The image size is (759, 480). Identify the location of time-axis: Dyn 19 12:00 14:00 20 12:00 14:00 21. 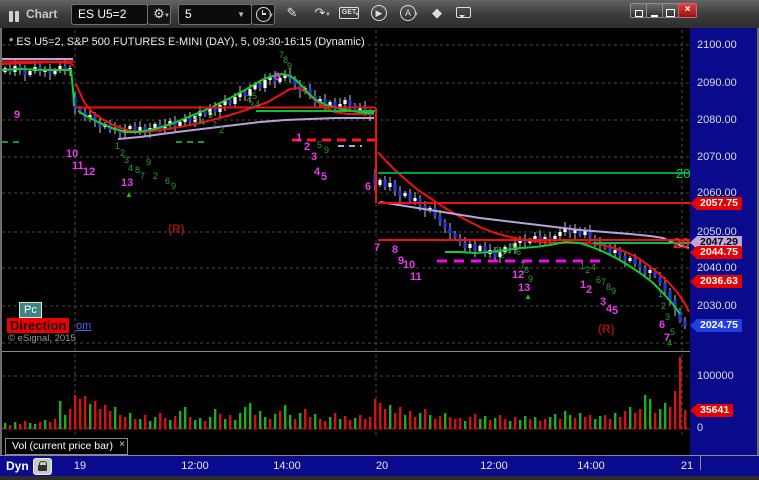
(379, 465).